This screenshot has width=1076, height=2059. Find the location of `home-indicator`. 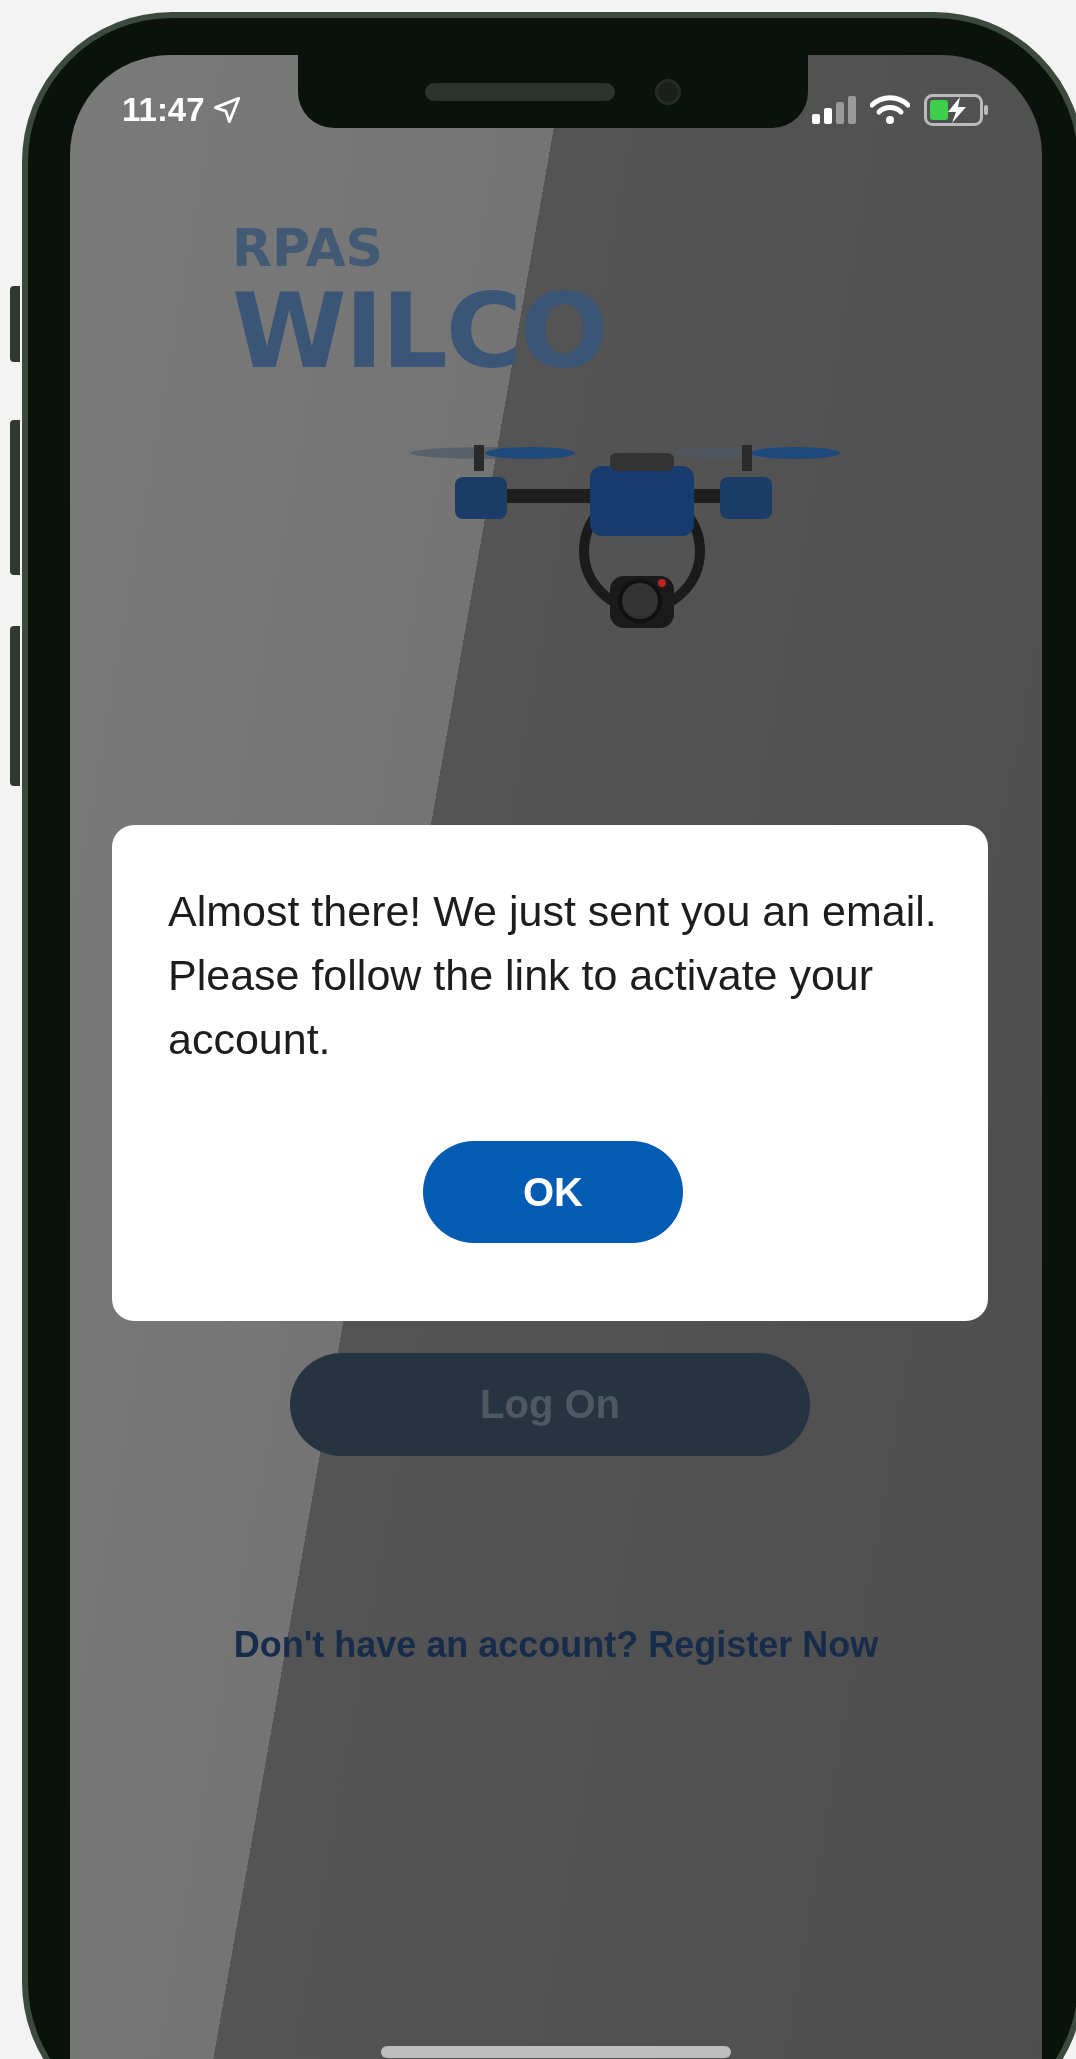

home-indicator is located at coordinates (556, 2052).